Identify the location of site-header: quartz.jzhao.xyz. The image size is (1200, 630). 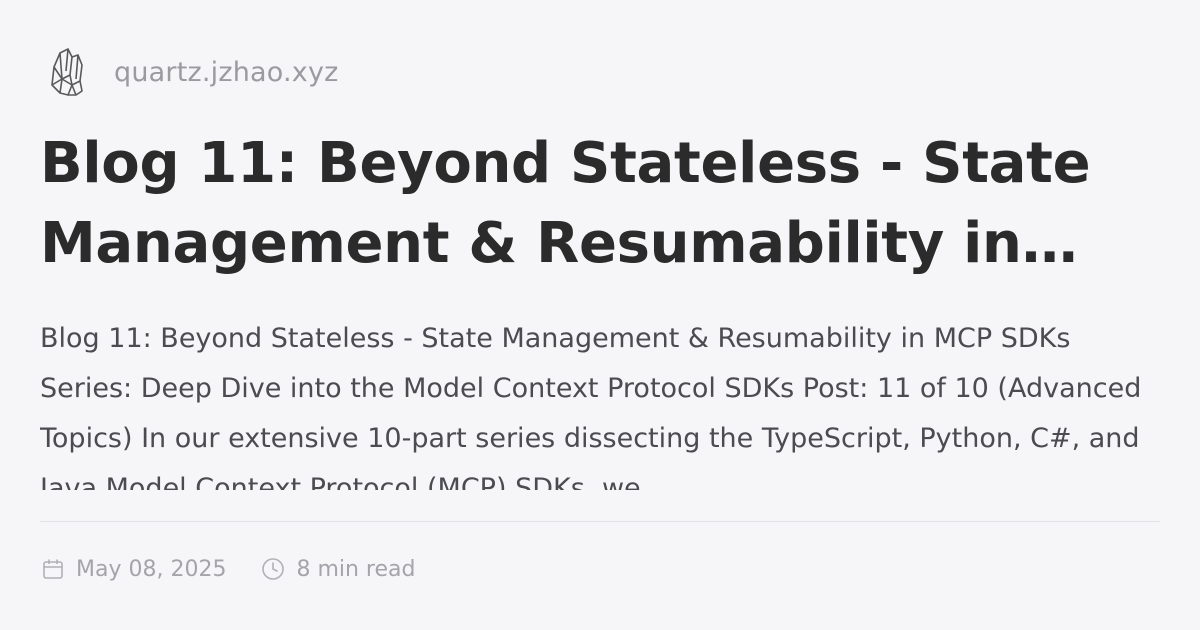
(600, 72).